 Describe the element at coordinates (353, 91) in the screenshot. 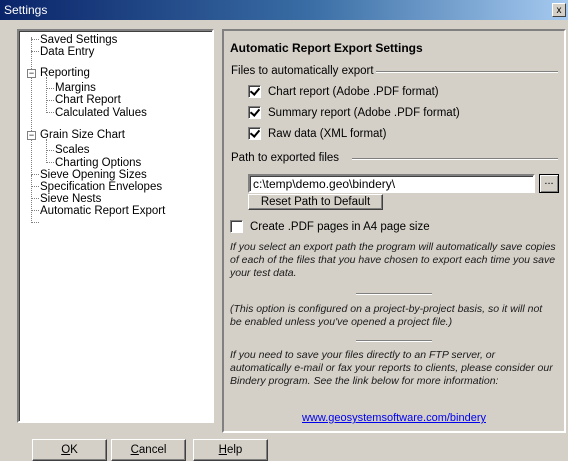

I see `chart-report-label: Chart report (Adobe .PDF format)` at that location.